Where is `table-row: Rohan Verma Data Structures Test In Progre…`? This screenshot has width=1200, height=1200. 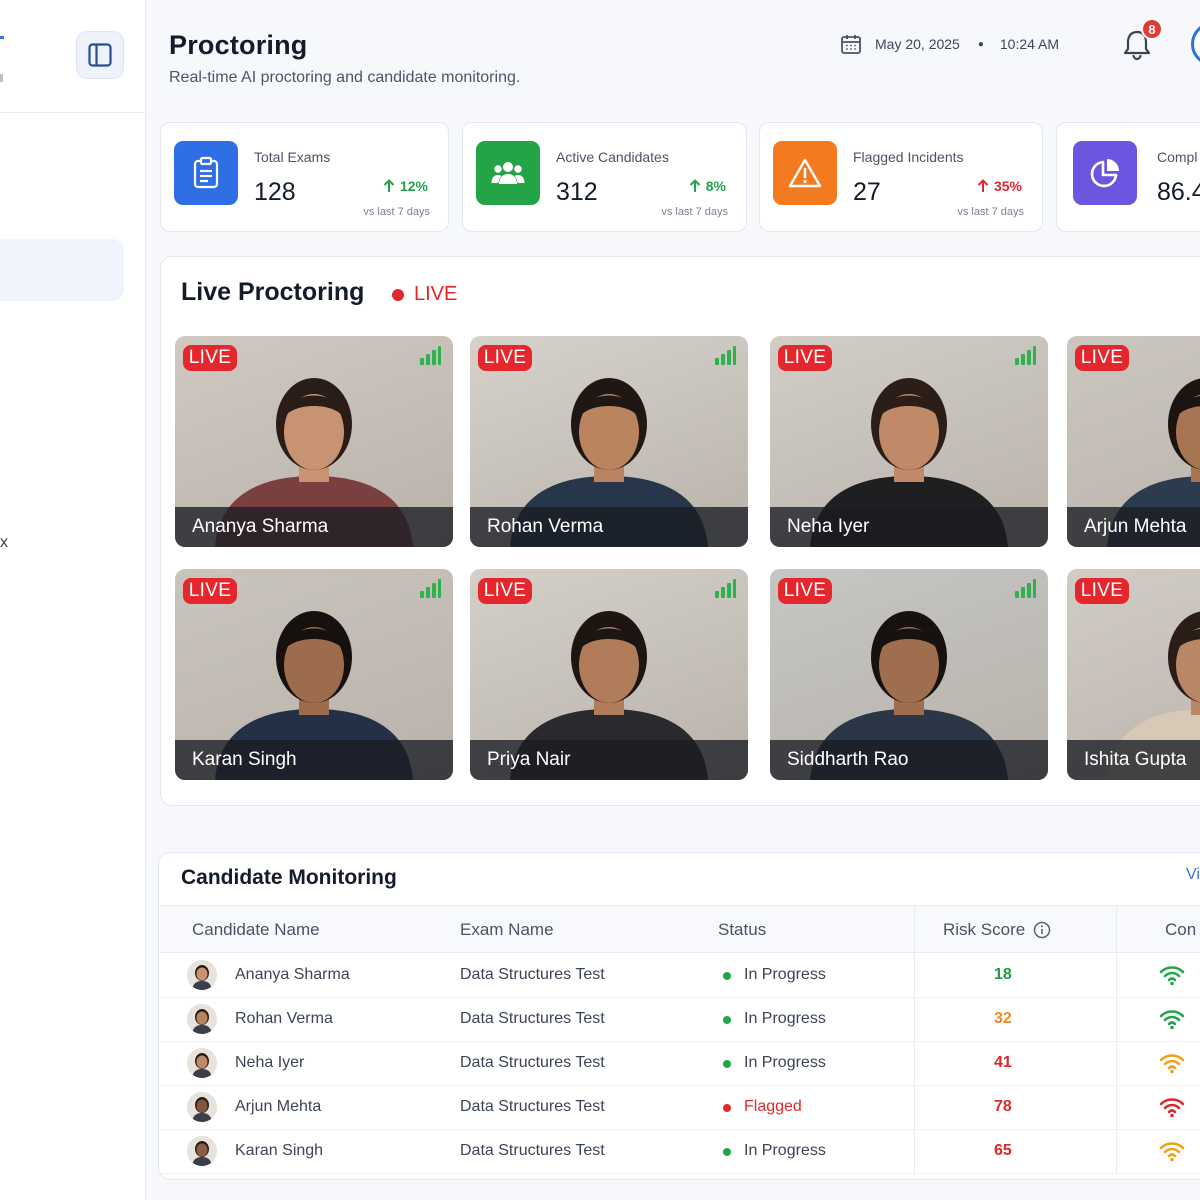
table-row: Rohan Verma Data Structures Test In Progre… is located at coordinates (680, 1020).